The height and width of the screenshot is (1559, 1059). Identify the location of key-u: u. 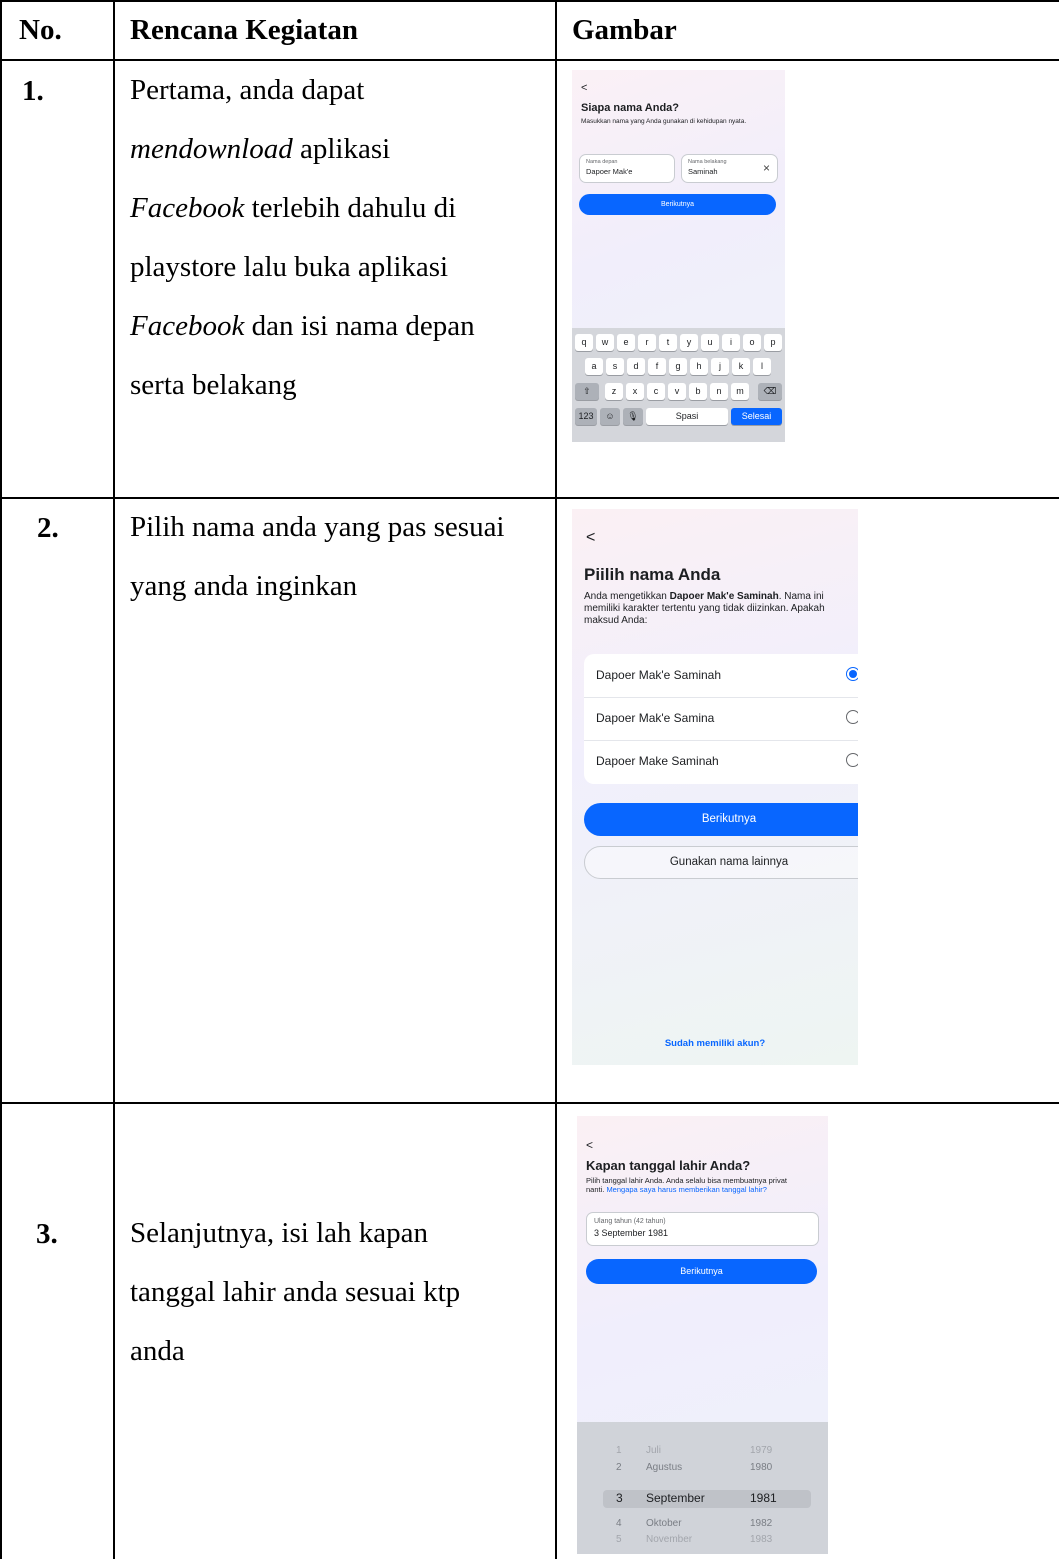
(710, 342).